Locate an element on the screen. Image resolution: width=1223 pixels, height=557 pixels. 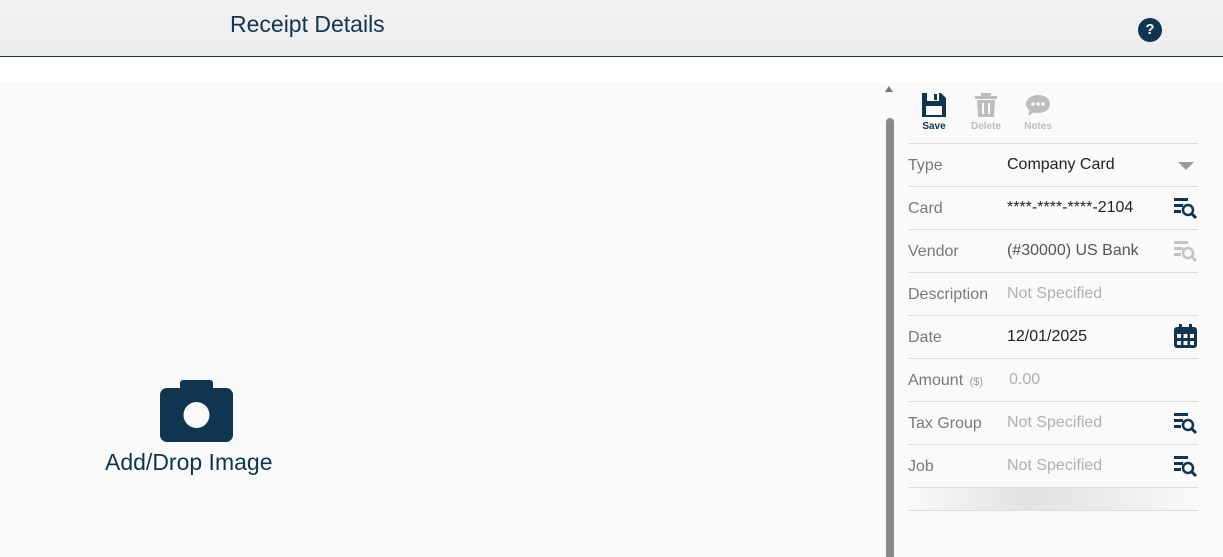
scroll-up-arrow is located at coordinates (889, 89).